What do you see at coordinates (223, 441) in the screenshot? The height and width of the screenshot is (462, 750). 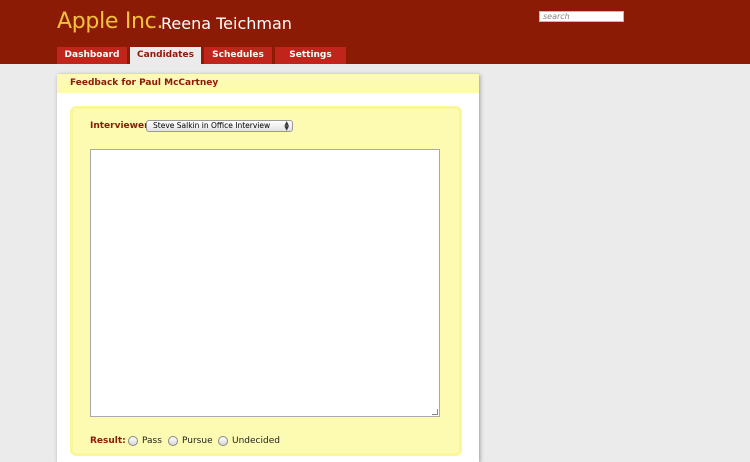 I see `radio-undecided` at bounding box center [223, 441].